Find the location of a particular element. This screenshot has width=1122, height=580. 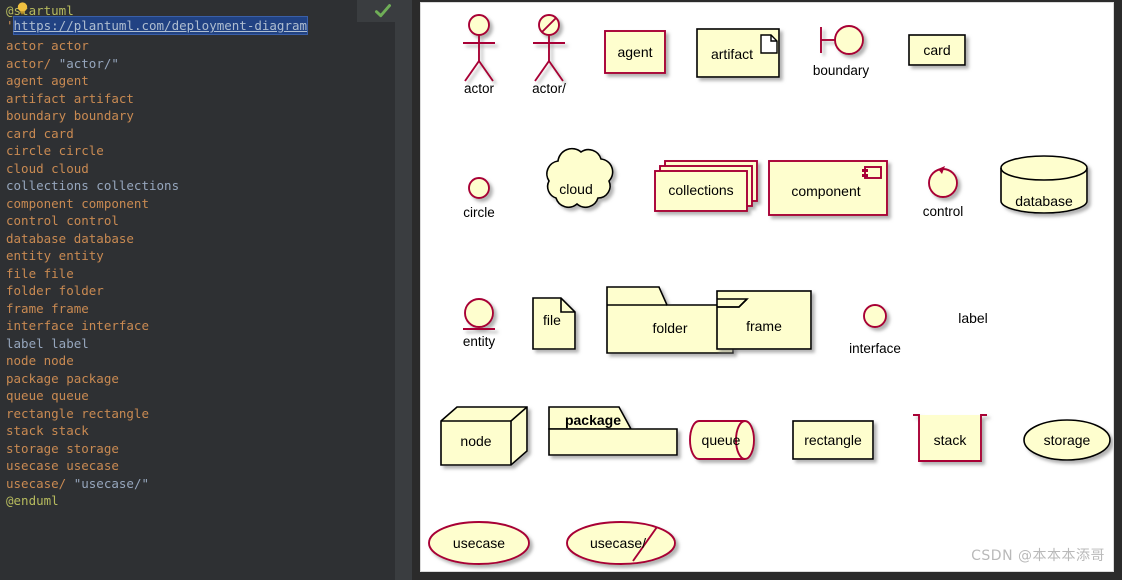

code-line: agent agent is located at coordinates (47, 81).